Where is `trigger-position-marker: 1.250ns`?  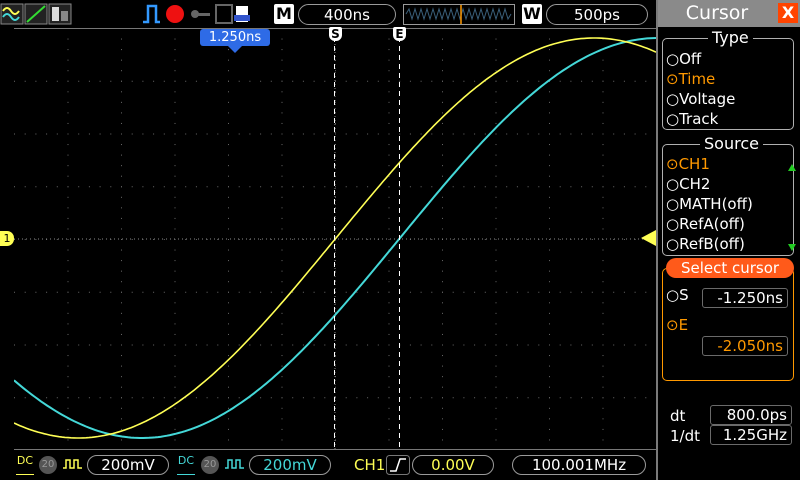 trigger-position-marker: 1.250ns is located at coordinates (235, 37).